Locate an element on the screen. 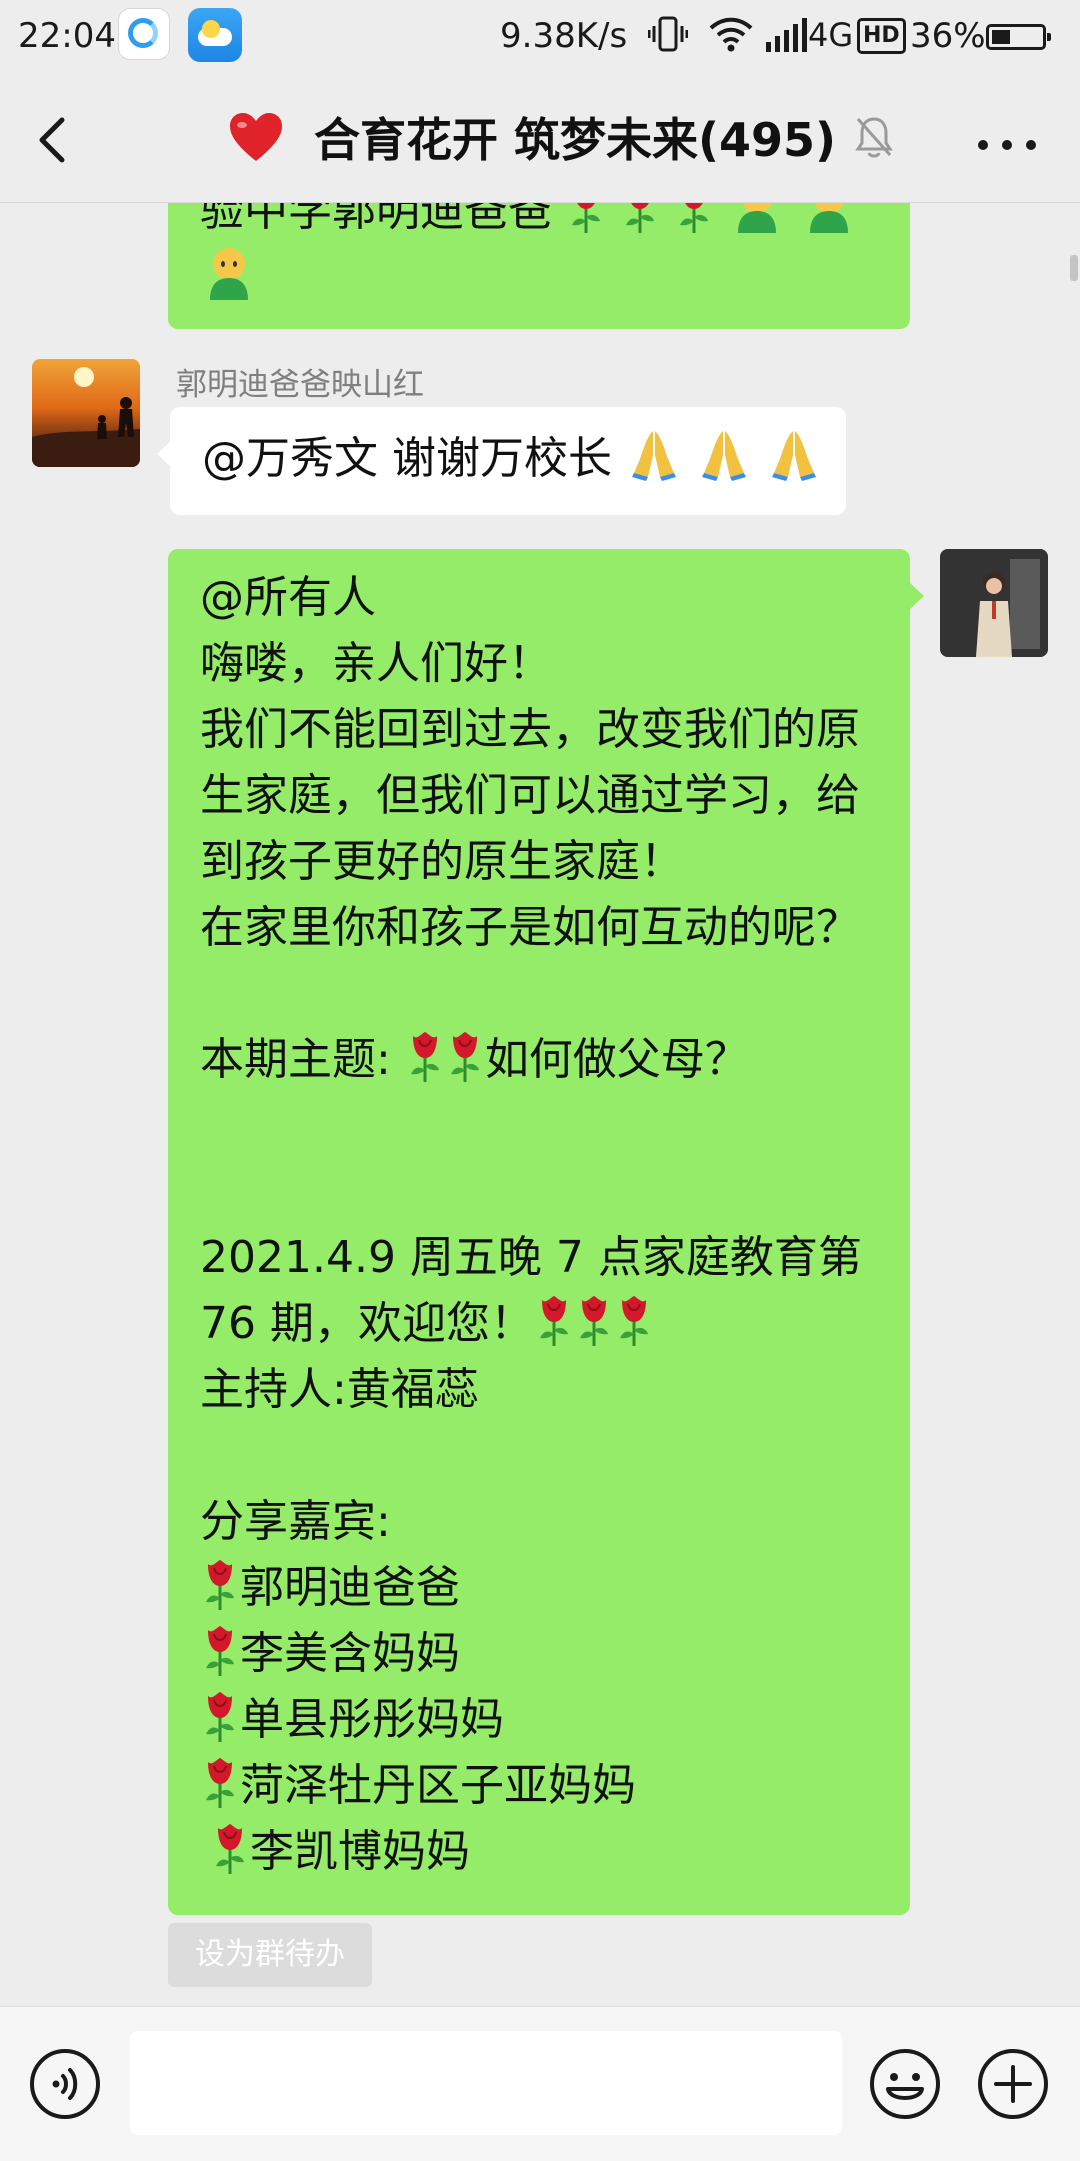 Image resolution: width=1080 pixels, height=2161 pixels. message-line: @所有人 is located at coordinates (288, 597).